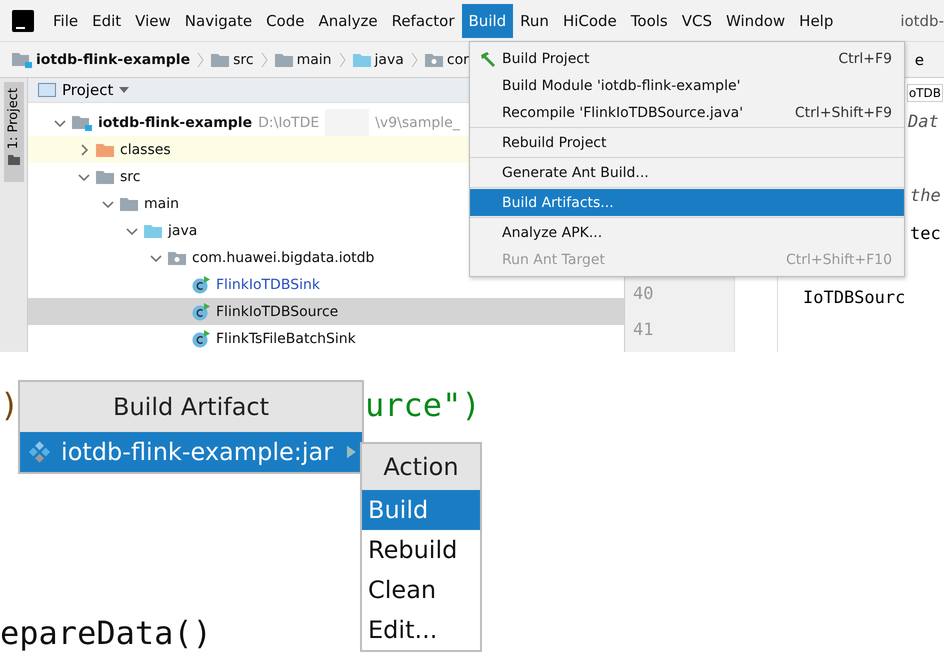  What do you see at coordinates (922, 21) in the screenshot?
I see `window-title: iotdb-` at bounding box center [922, 21].